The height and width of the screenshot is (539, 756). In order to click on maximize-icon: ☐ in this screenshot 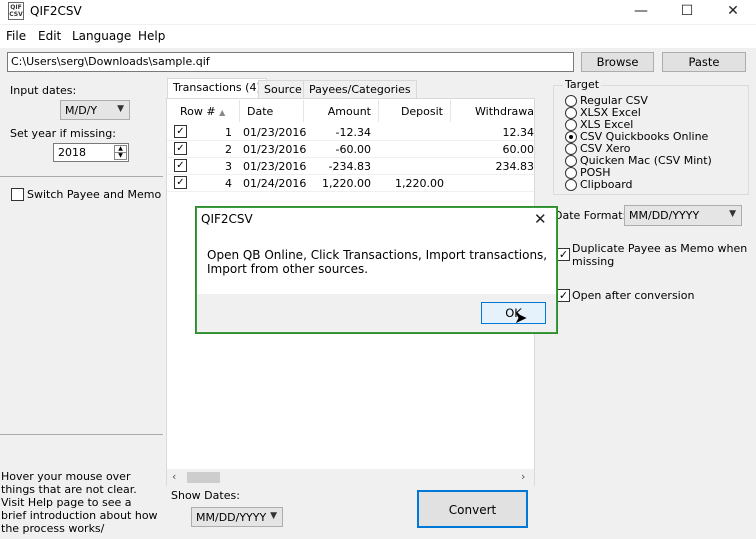, I will do `click(687, 12)`.